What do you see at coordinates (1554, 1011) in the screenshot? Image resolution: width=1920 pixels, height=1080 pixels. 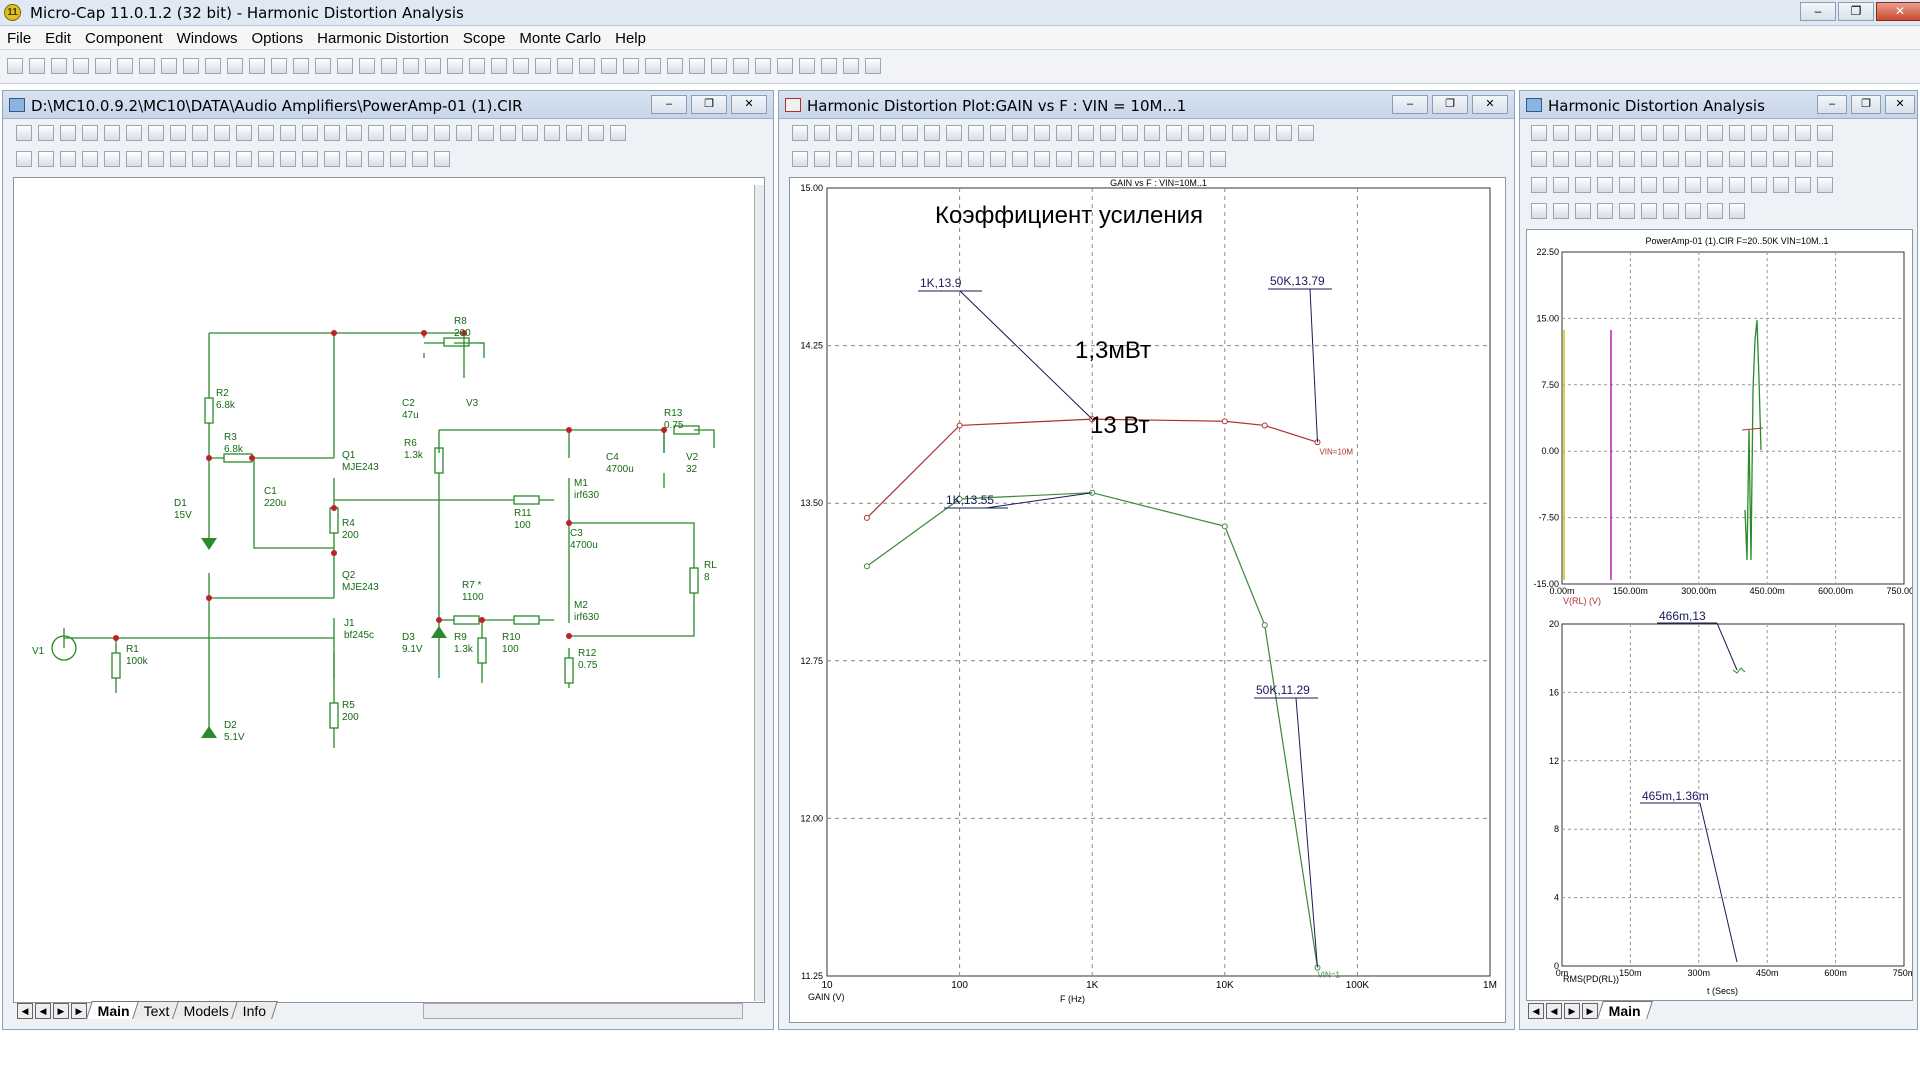 I see `tab-nav-prev-button: ◀` at bounding box center [1554, 1011].